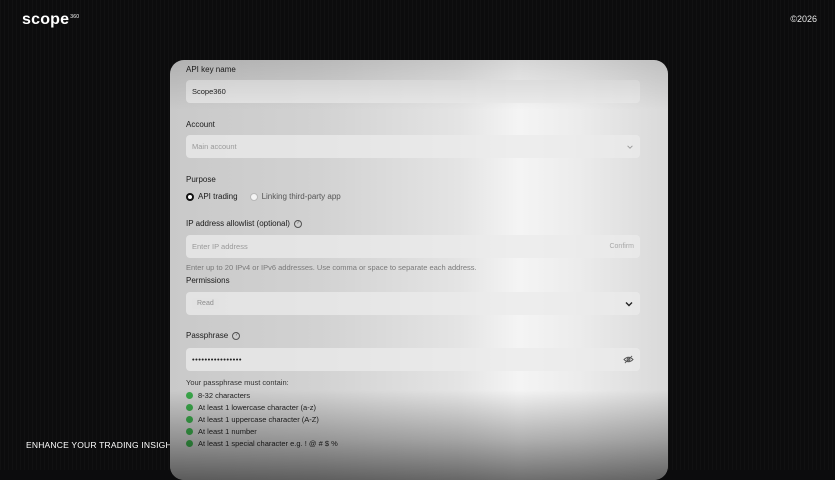 Image resolution: width=835 pixels, height=480 pixels. Describe the element at coordinates (413, 91) in the screenshot. I see `api-key-name-input: Scope360` at that location.